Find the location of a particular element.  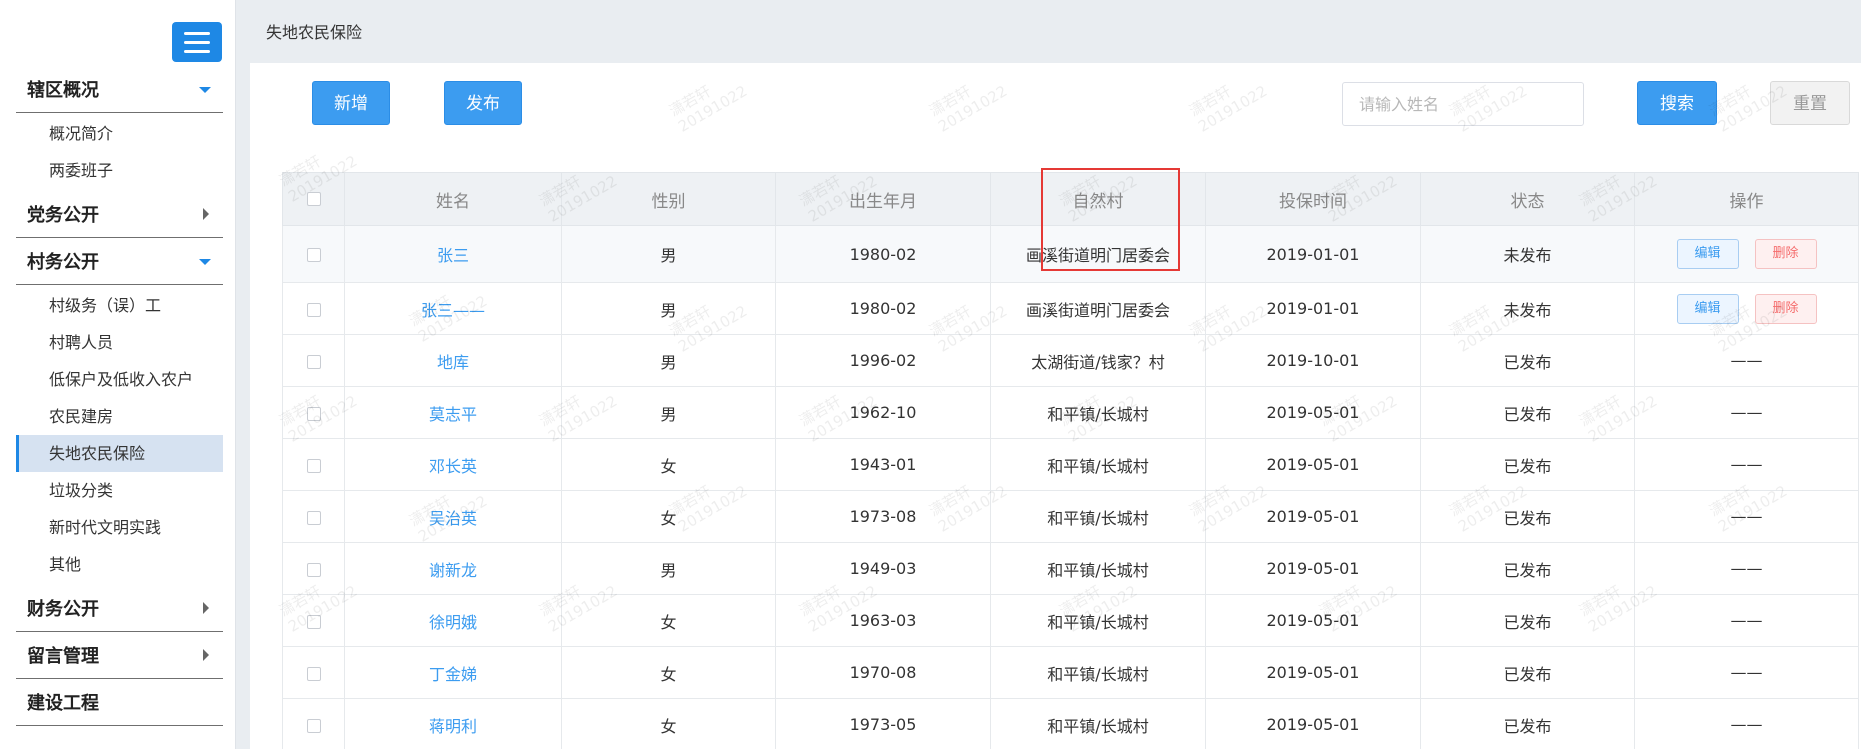

sidebar-item-low-income: 低保户及低收入农户 is located at coordinates (119, 379).